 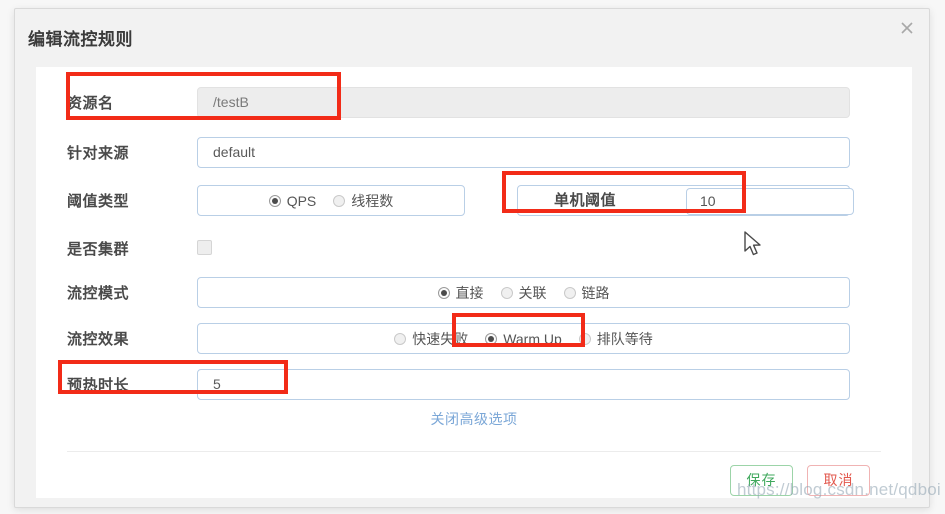 I want to click on radio-queue-wait: 排队等待, so click(x=615, y=339).